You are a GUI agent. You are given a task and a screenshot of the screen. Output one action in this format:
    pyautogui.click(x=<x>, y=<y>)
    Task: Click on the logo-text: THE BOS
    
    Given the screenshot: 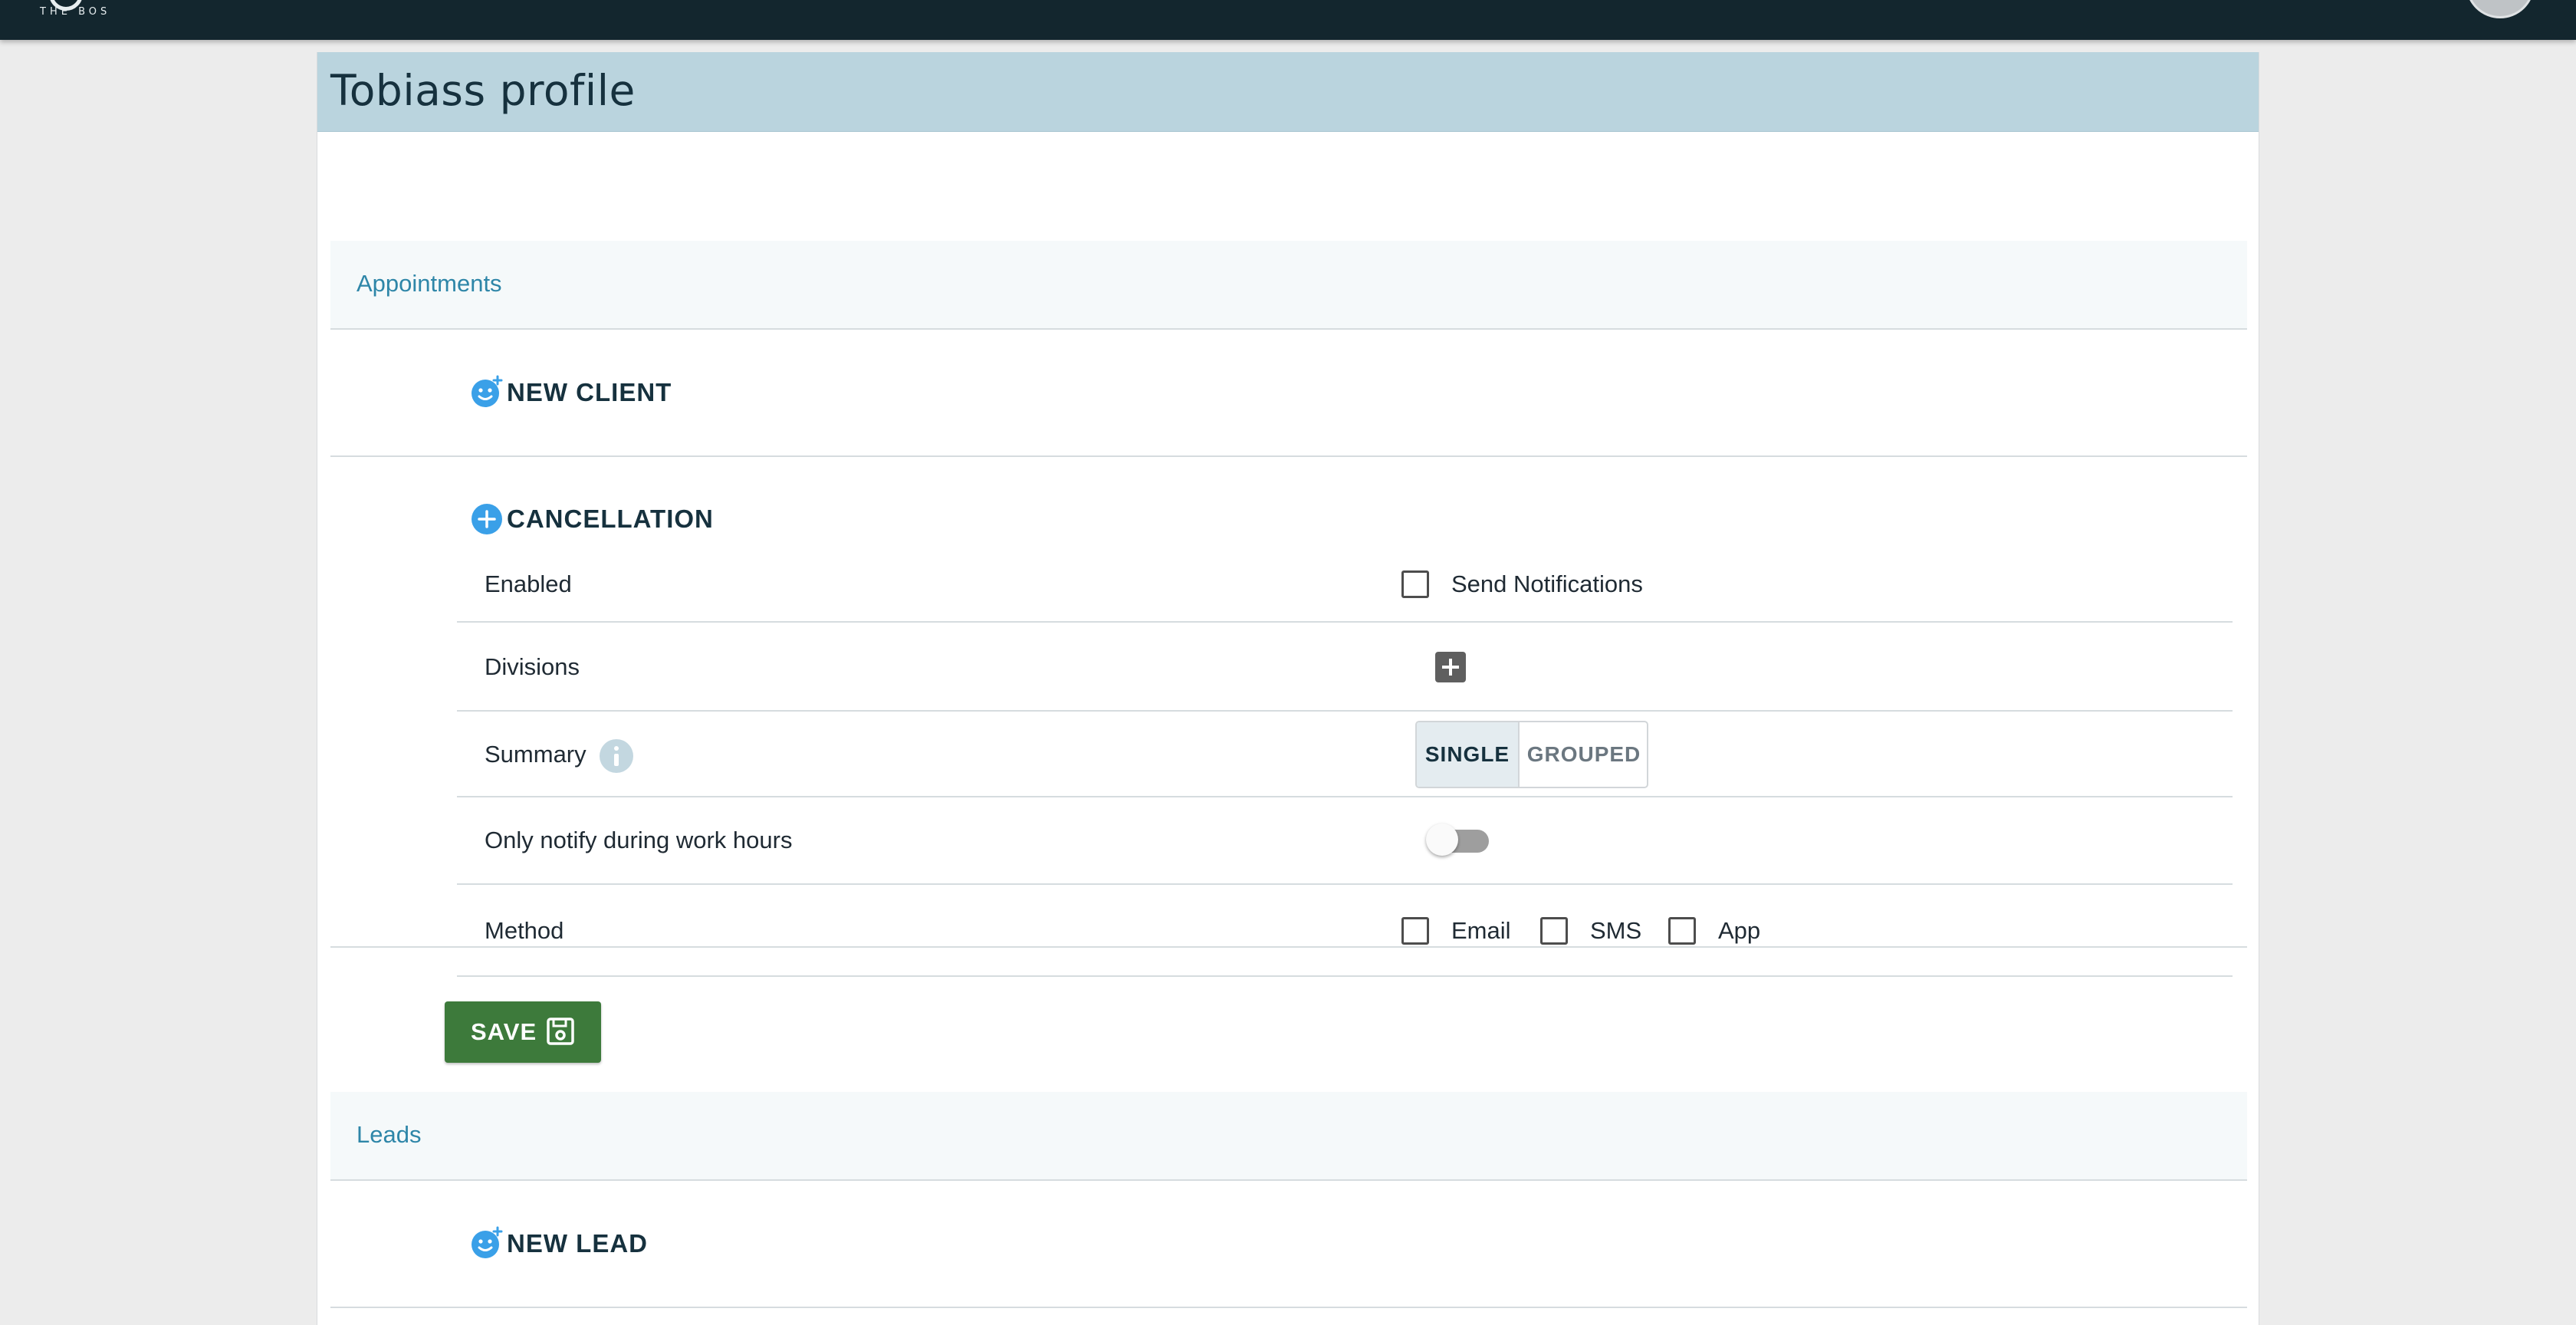 What is the action you would take?
    pyautogui.click(x=75, y=12)
    